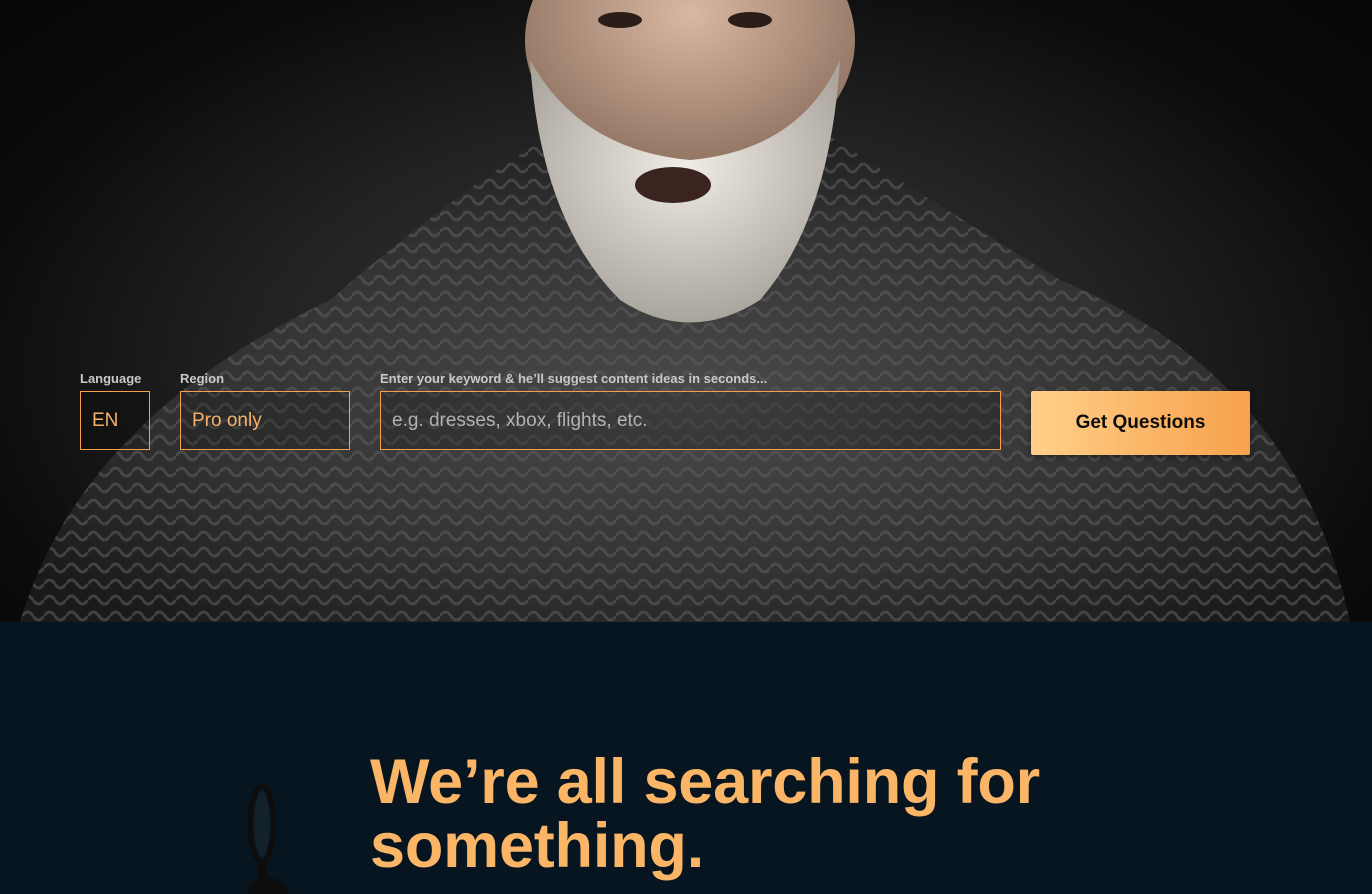 This screenshot has width=1372, height=894. I want to click on language-select: EN, so click(115, 420).